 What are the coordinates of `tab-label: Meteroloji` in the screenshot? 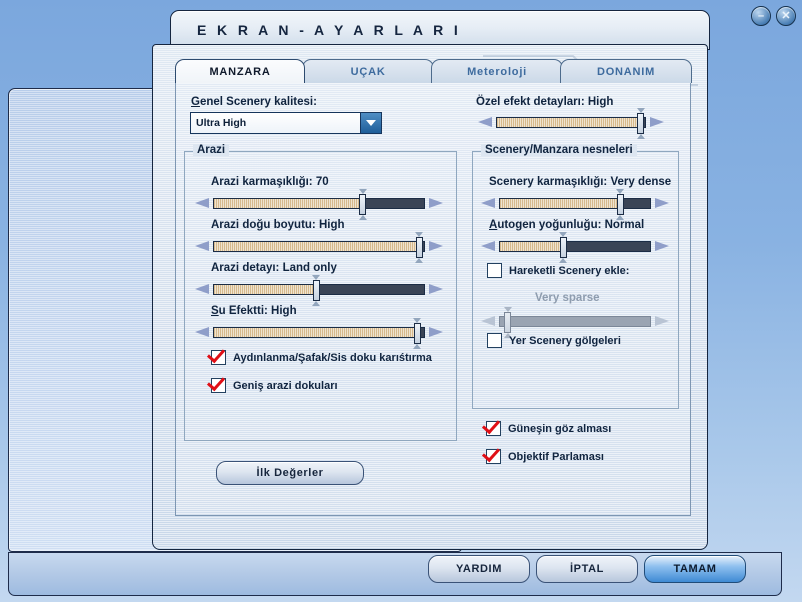 It's located at (497, 71).